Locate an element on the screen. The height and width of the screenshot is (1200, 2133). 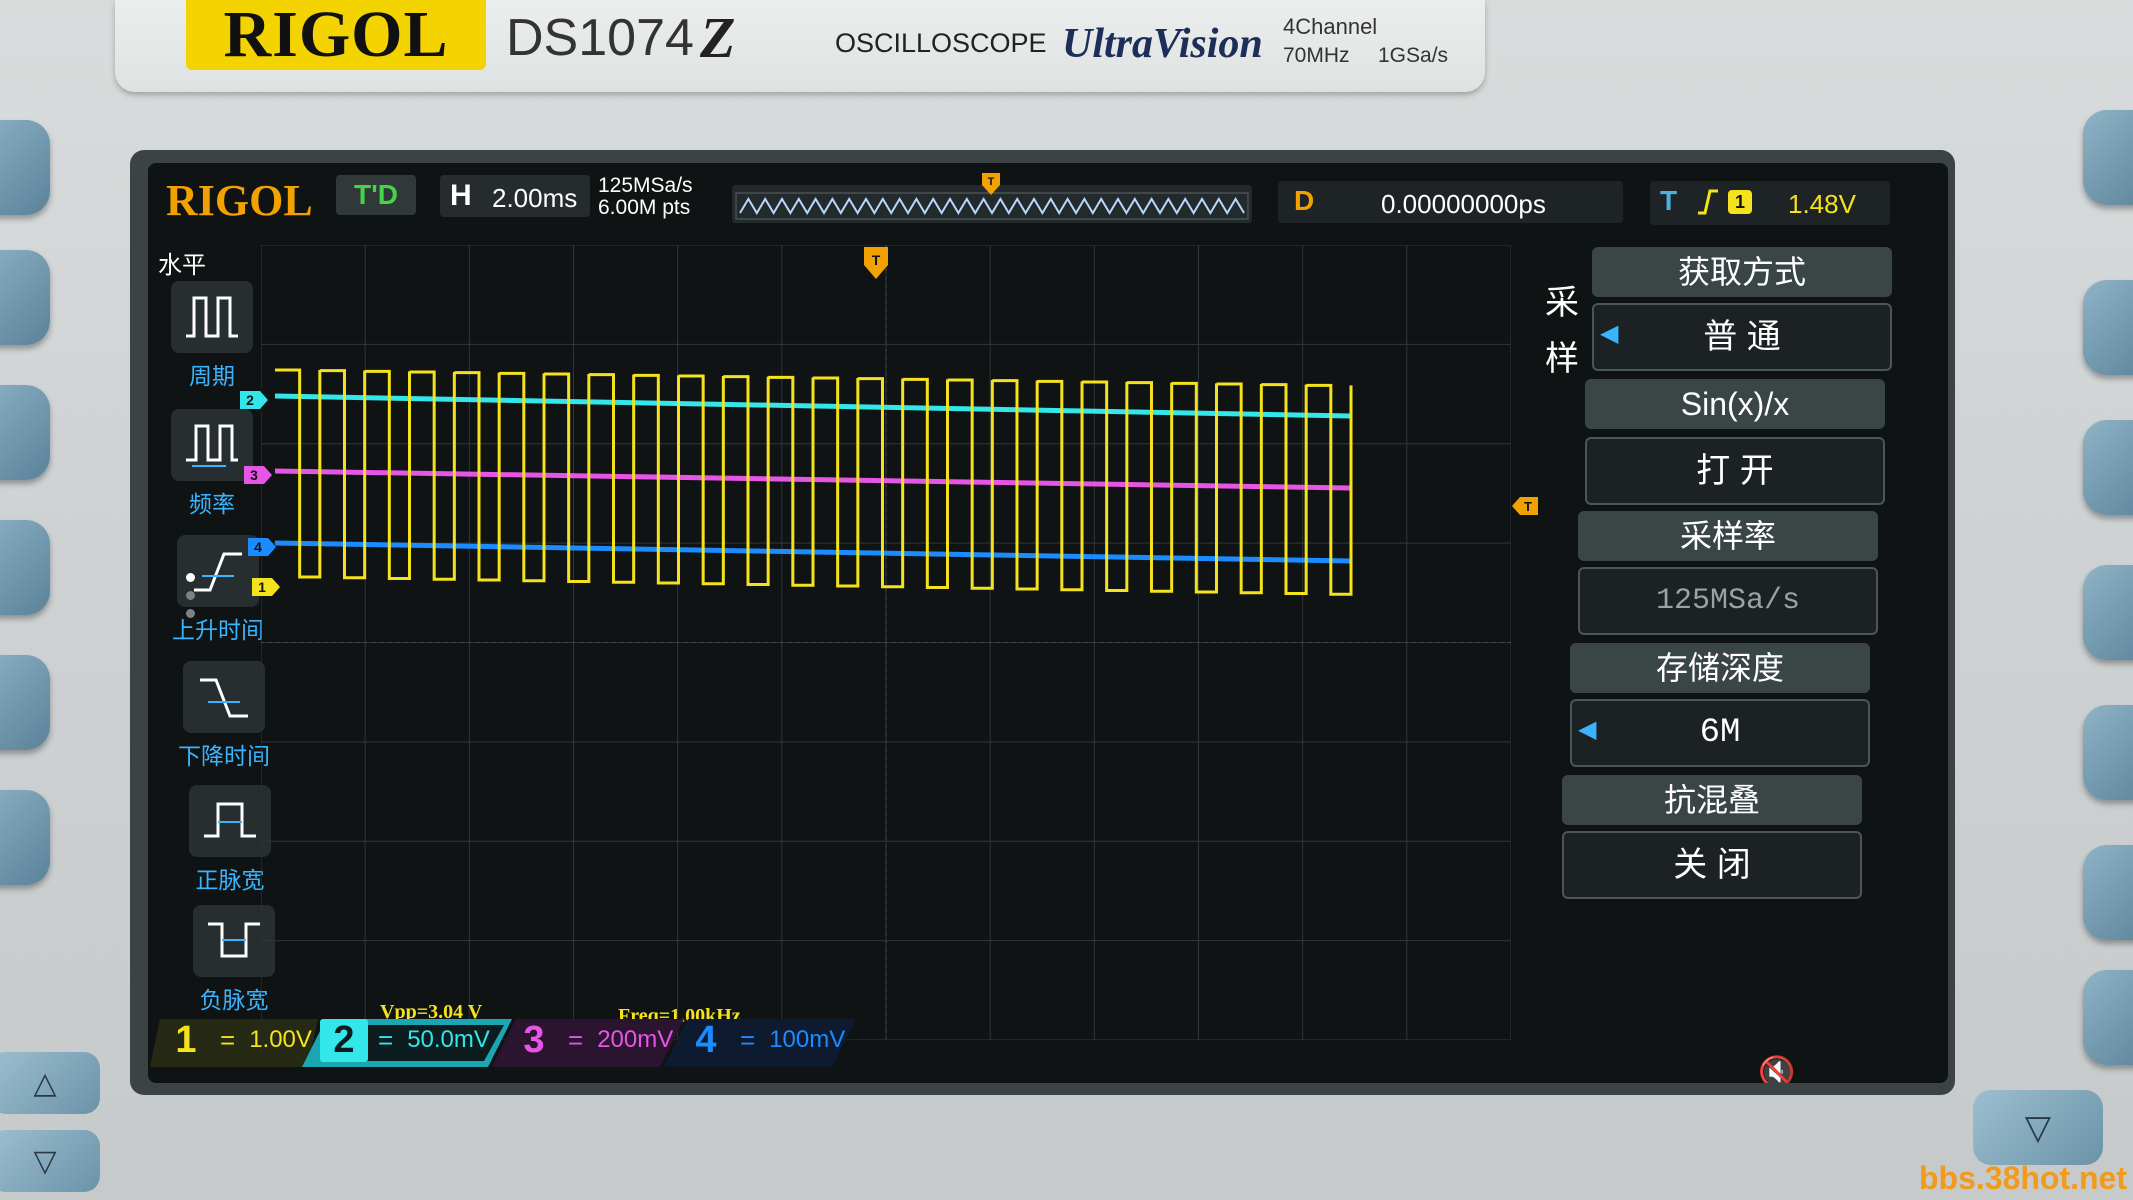
channel-4-offset-marker: 4 is located at coordinates (262, 547).